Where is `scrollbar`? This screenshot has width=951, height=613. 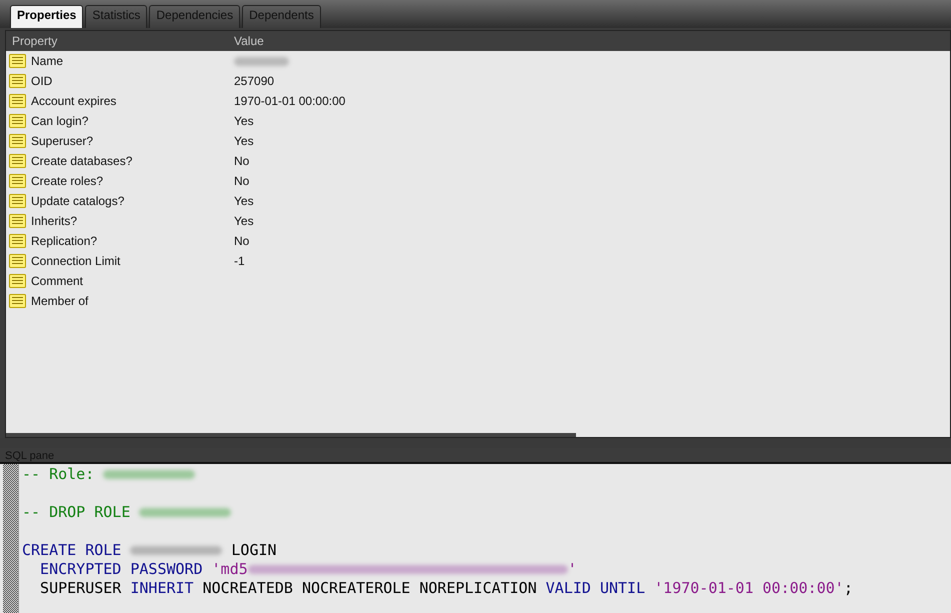
scrollbar is located at coordinates (291, 435).